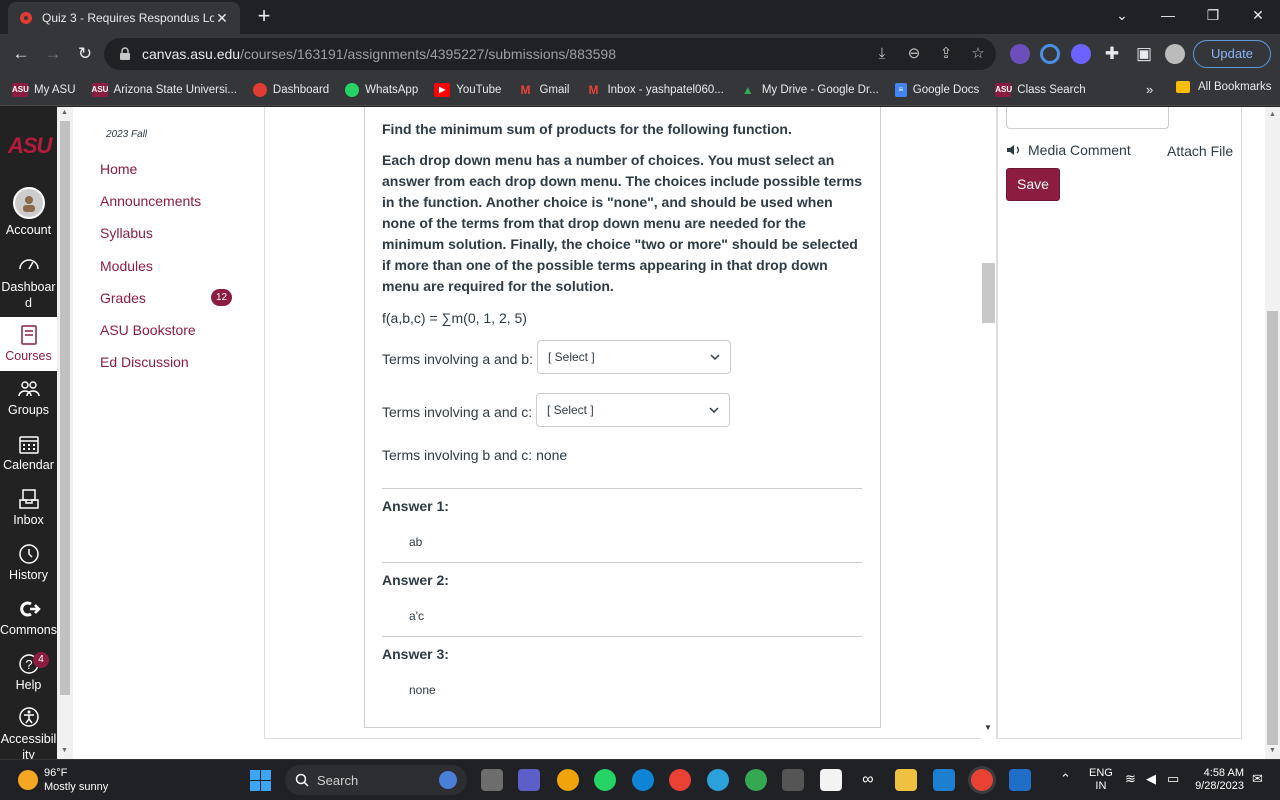  Describe the element at coordinates (118, 169) in the screenshot. I see `course-nav-home: Home` at that location.